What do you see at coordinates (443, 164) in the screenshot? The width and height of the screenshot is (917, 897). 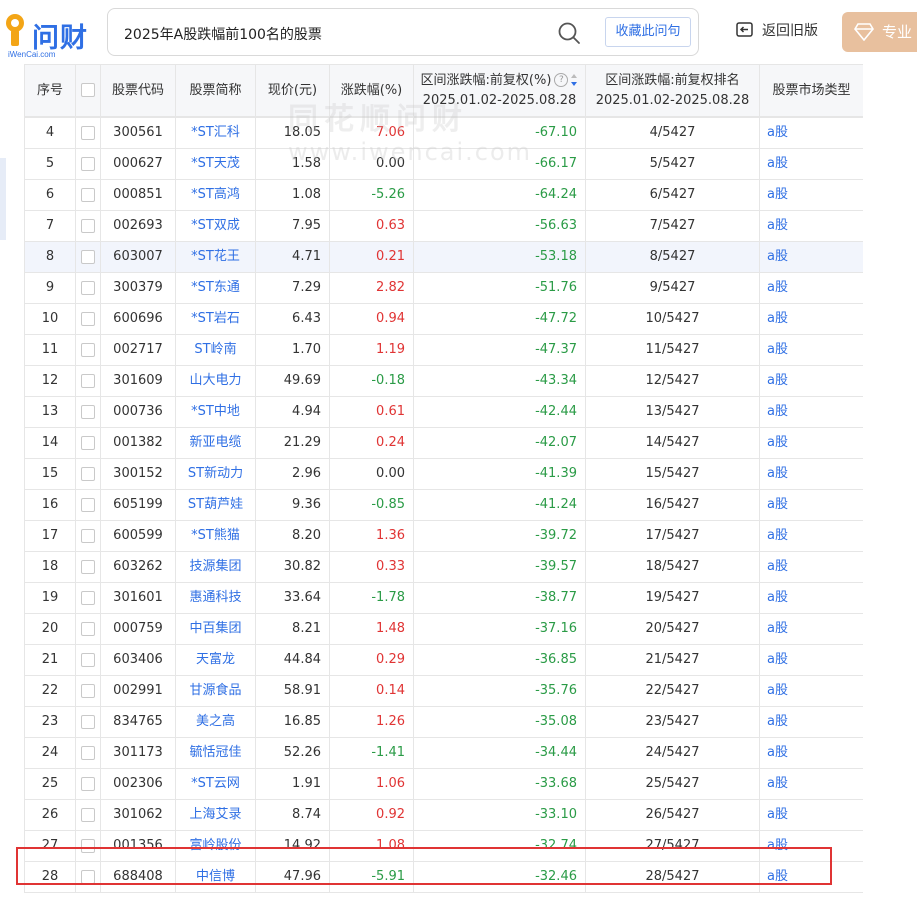 I see `table-row: 5 000627 *ST天茂 1.58 0.00 -66.17 5/5427 a股` at bounding box center [443, 164].